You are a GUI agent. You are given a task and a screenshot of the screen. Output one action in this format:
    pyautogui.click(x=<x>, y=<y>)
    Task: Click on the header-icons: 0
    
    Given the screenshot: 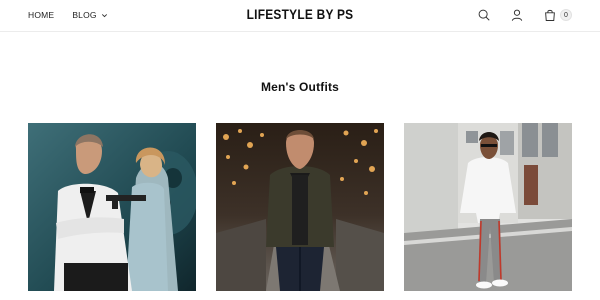 What is the action you would take?
    pyautogui.click(x=524, y=15)
    